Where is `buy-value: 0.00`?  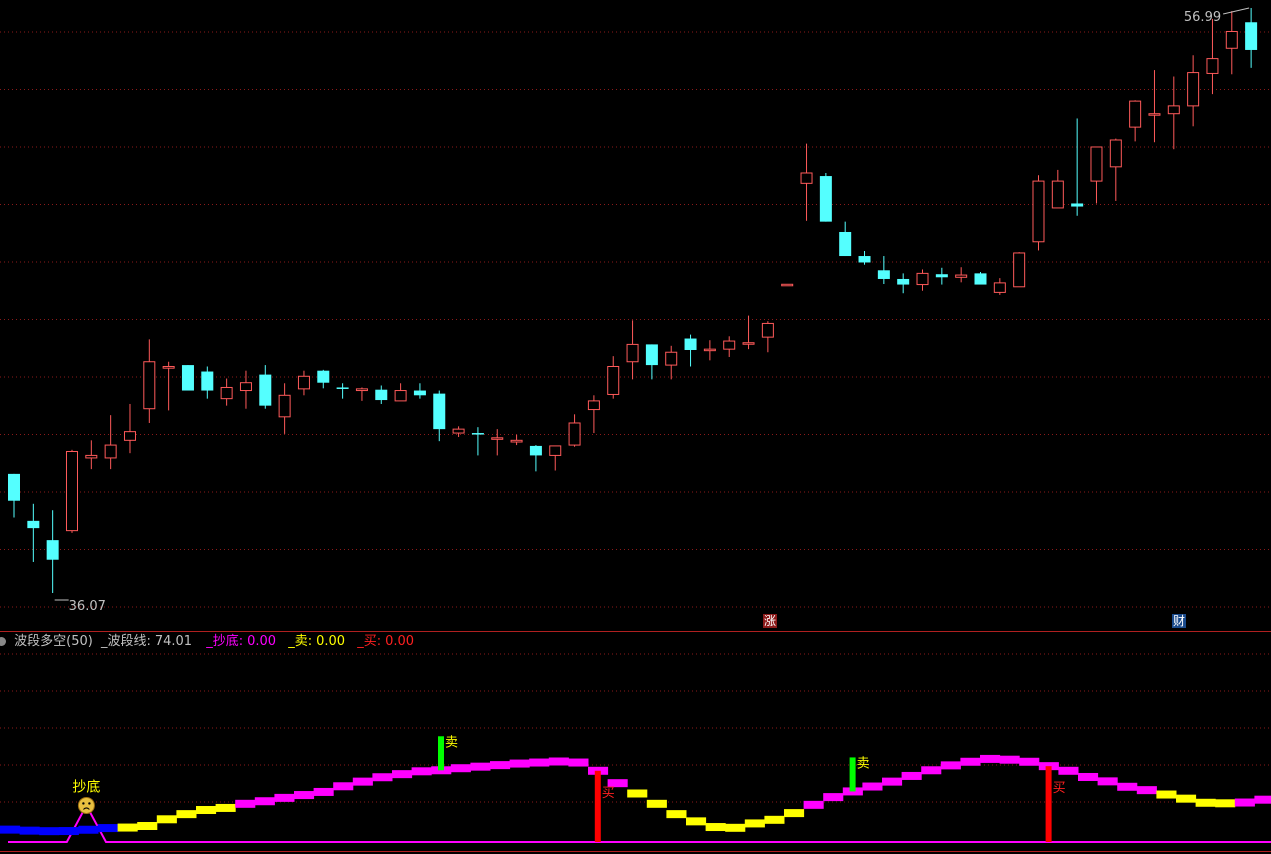
buy-value: 0.00 is located at coordinates (400, 641).